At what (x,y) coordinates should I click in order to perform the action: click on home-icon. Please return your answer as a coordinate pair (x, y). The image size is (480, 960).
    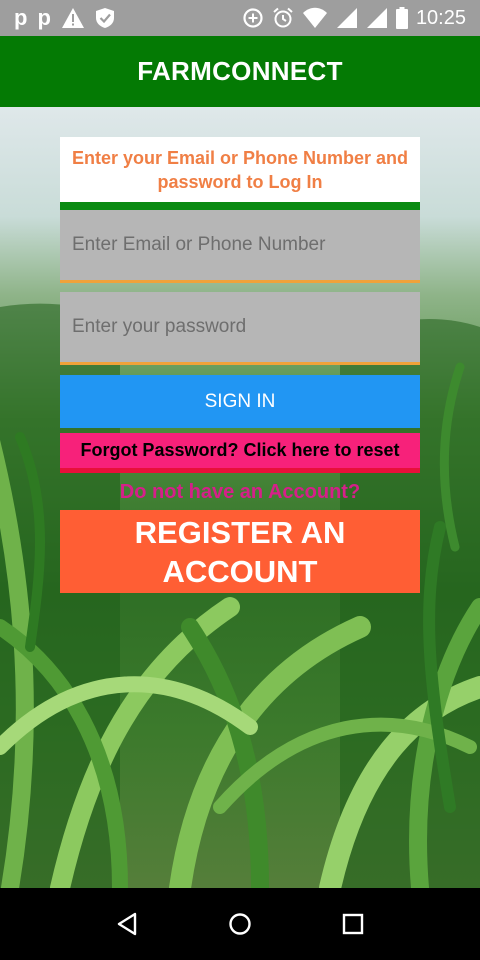
    Looking at the image, I should click on (240, 924).